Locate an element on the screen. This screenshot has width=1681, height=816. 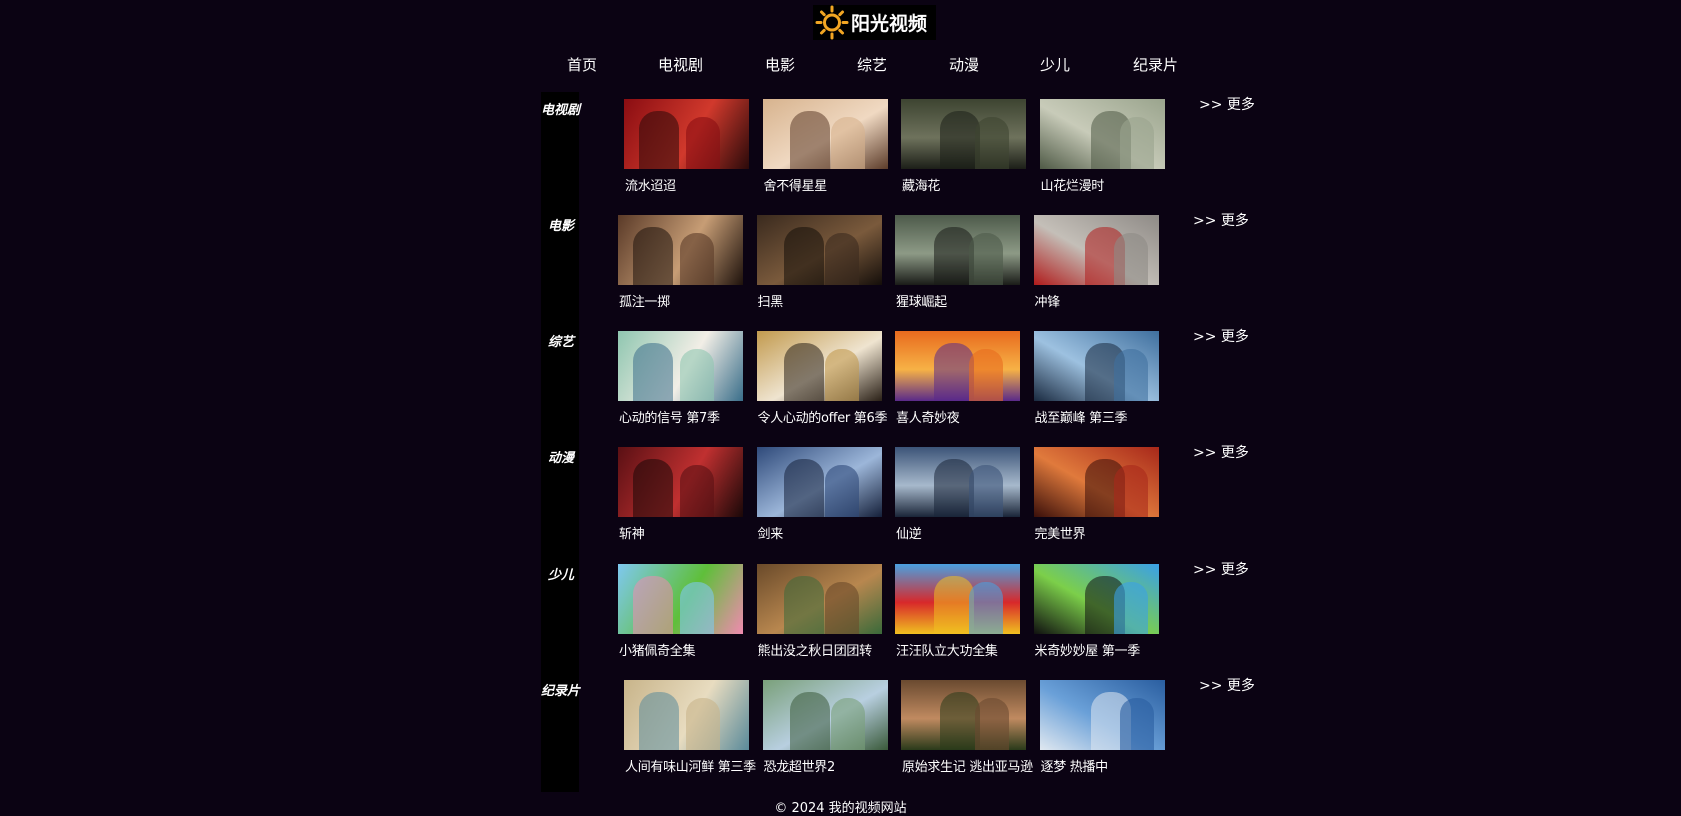
video-title: 舍不得星星 is located at coordinates (796, 184).